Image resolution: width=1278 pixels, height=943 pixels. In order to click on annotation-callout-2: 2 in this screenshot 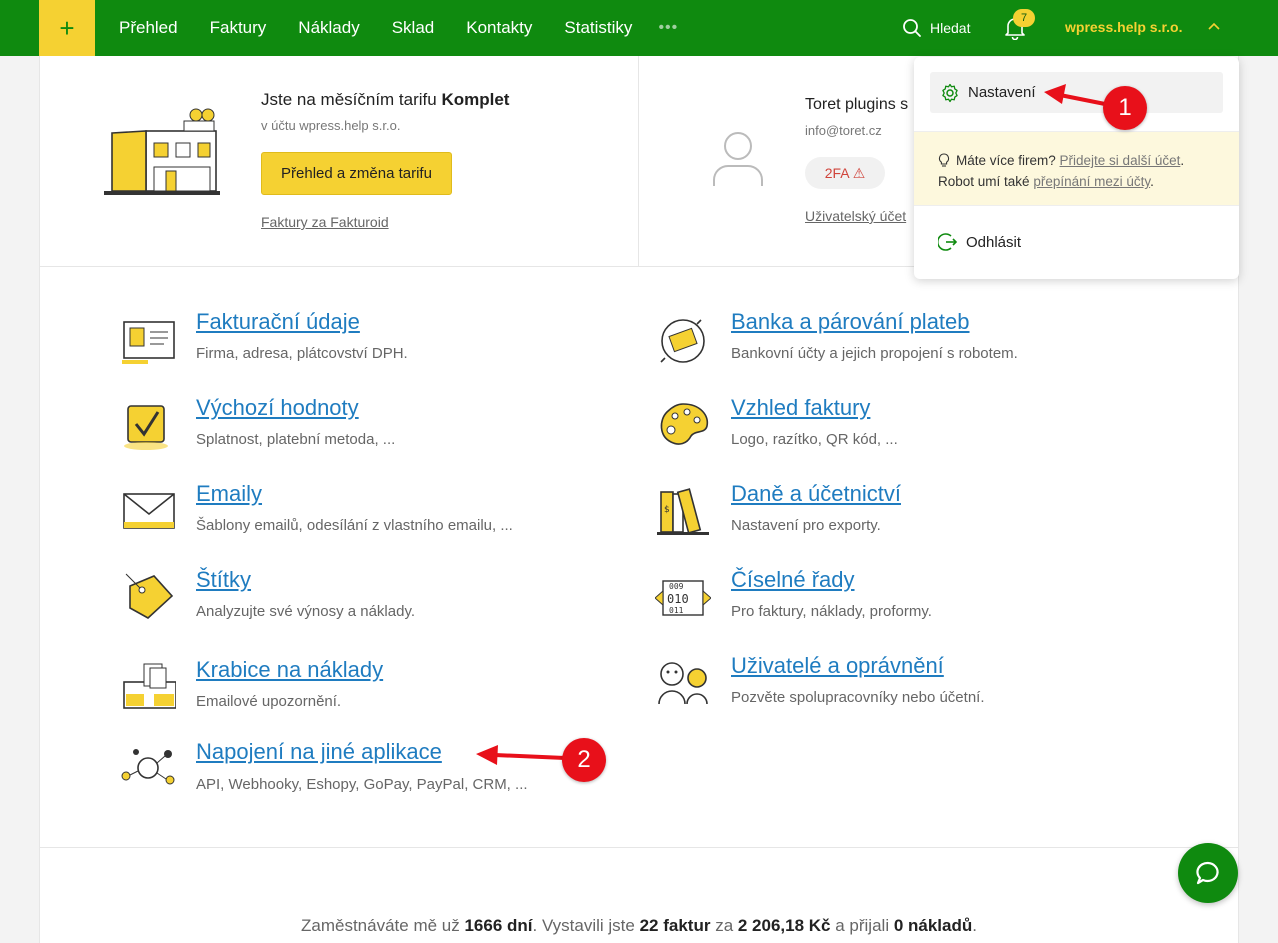, I will do `click(584, 760)`.